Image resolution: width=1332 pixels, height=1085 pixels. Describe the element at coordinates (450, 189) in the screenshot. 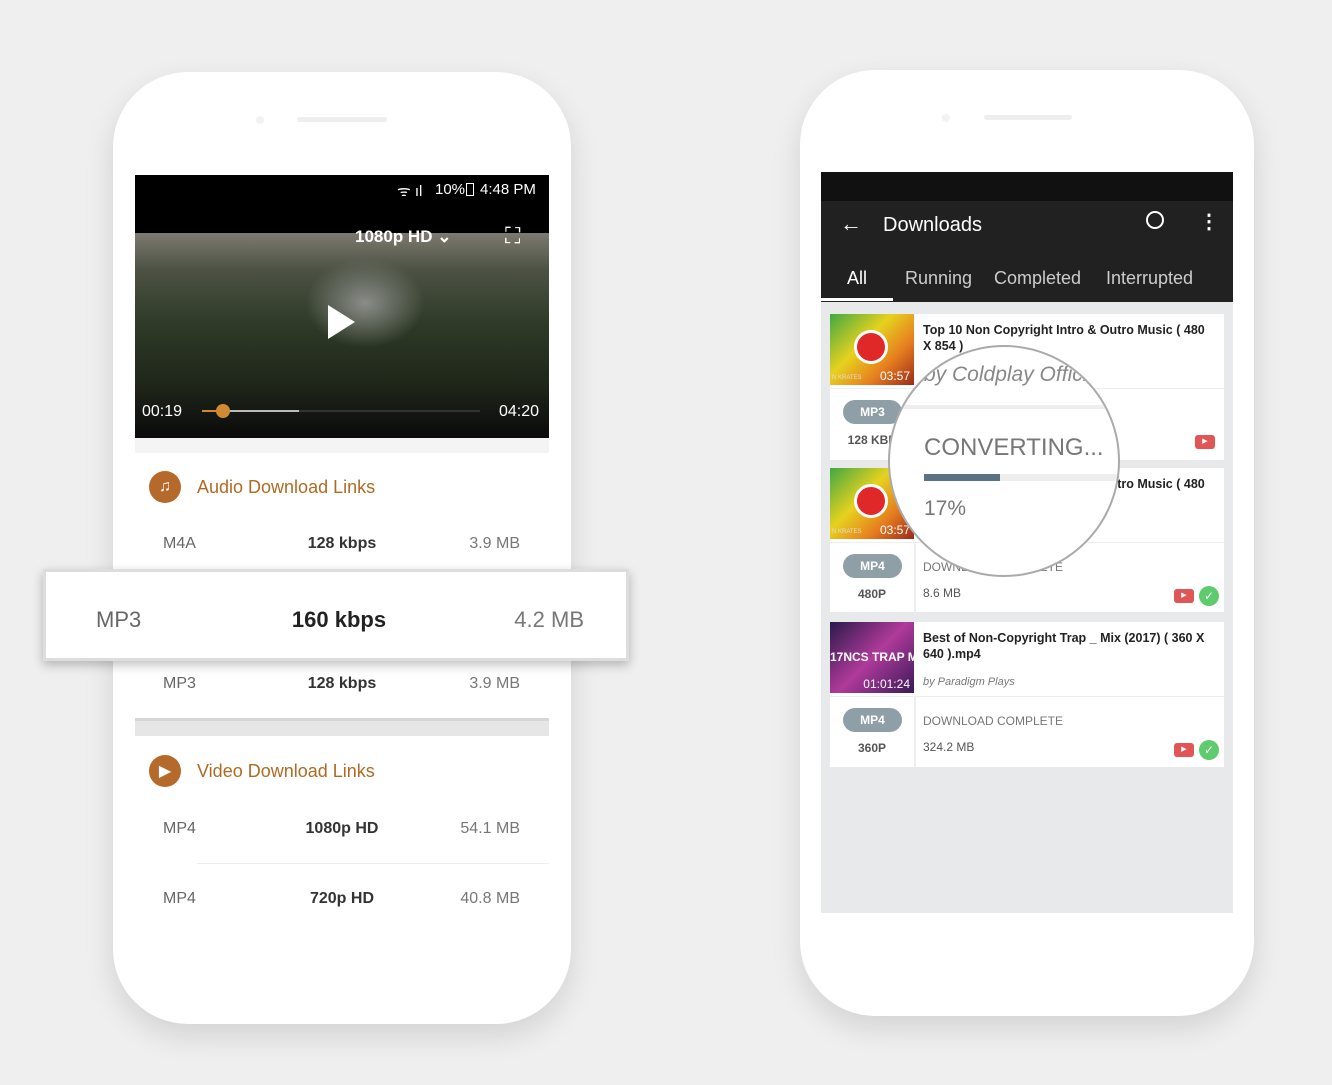

I see `battery-level: 10%` at that location.